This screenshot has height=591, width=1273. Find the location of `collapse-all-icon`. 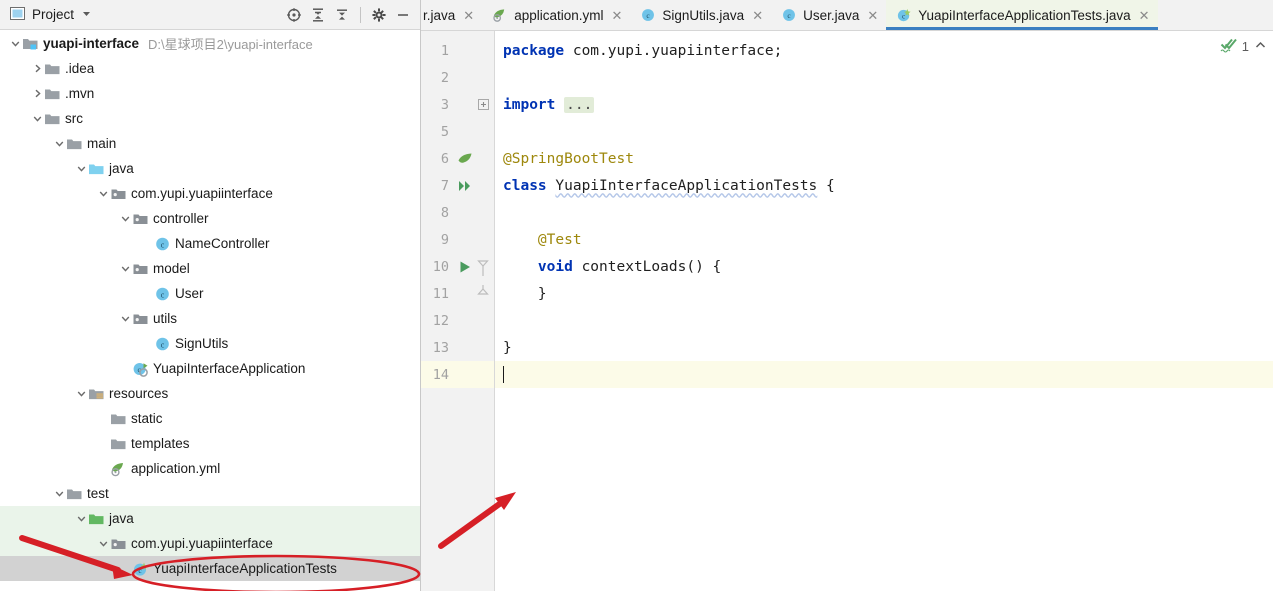

collapse-all-icon is located at coordinates (342, 15).